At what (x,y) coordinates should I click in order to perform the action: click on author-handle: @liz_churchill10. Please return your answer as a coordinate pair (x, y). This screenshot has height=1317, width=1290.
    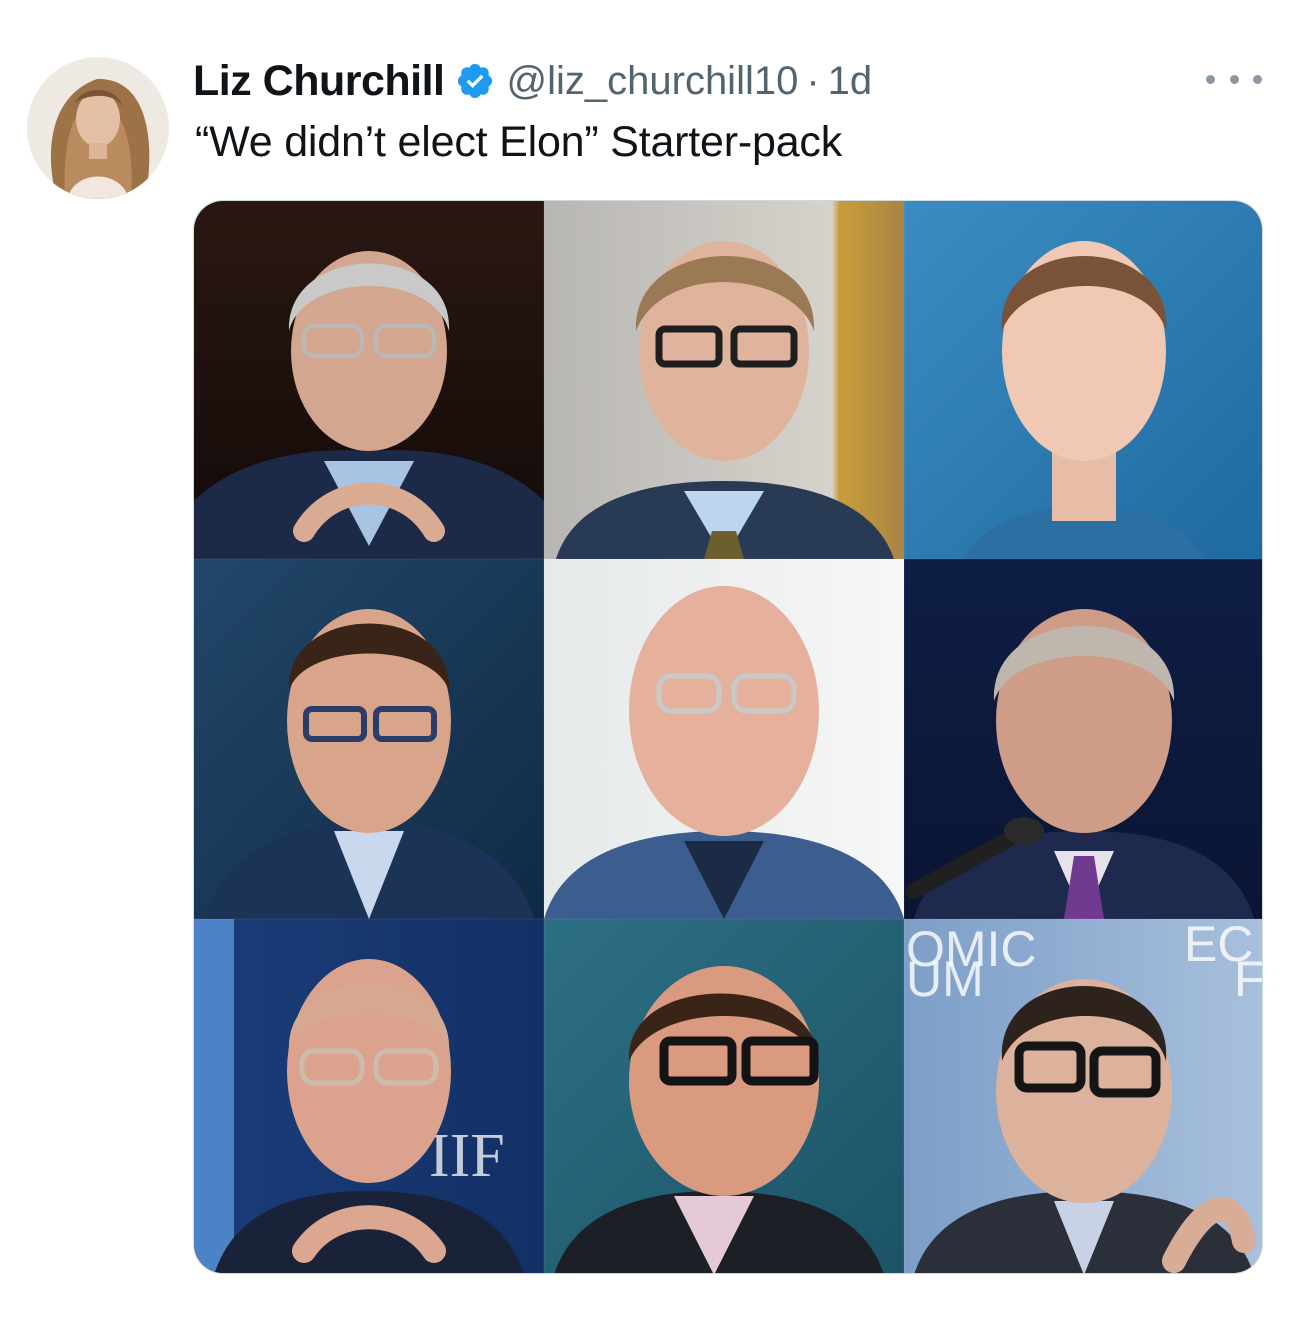
    Looking at the image, I should click on (653, 81).